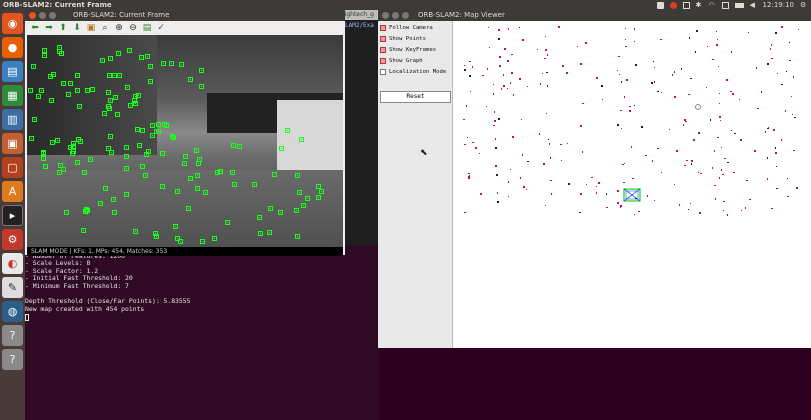 This screenshot has height=420, width=811. Describe the element at coordinates (401, 61) in the screenshot. I see `show-graph-checkbox: Show Graph` at that location.